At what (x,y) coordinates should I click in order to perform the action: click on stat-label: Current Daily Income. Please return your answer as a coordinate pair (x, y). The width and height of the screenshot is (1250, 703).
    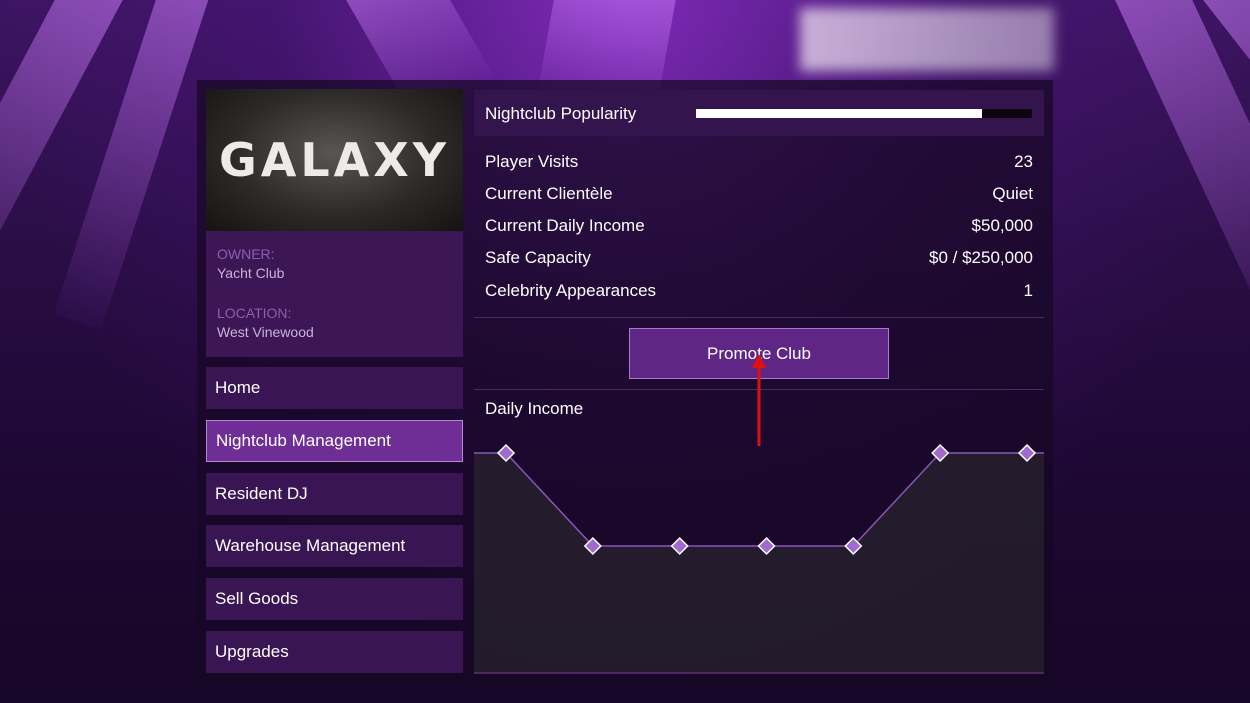
    Looking at the image, I should click on (565, 225).